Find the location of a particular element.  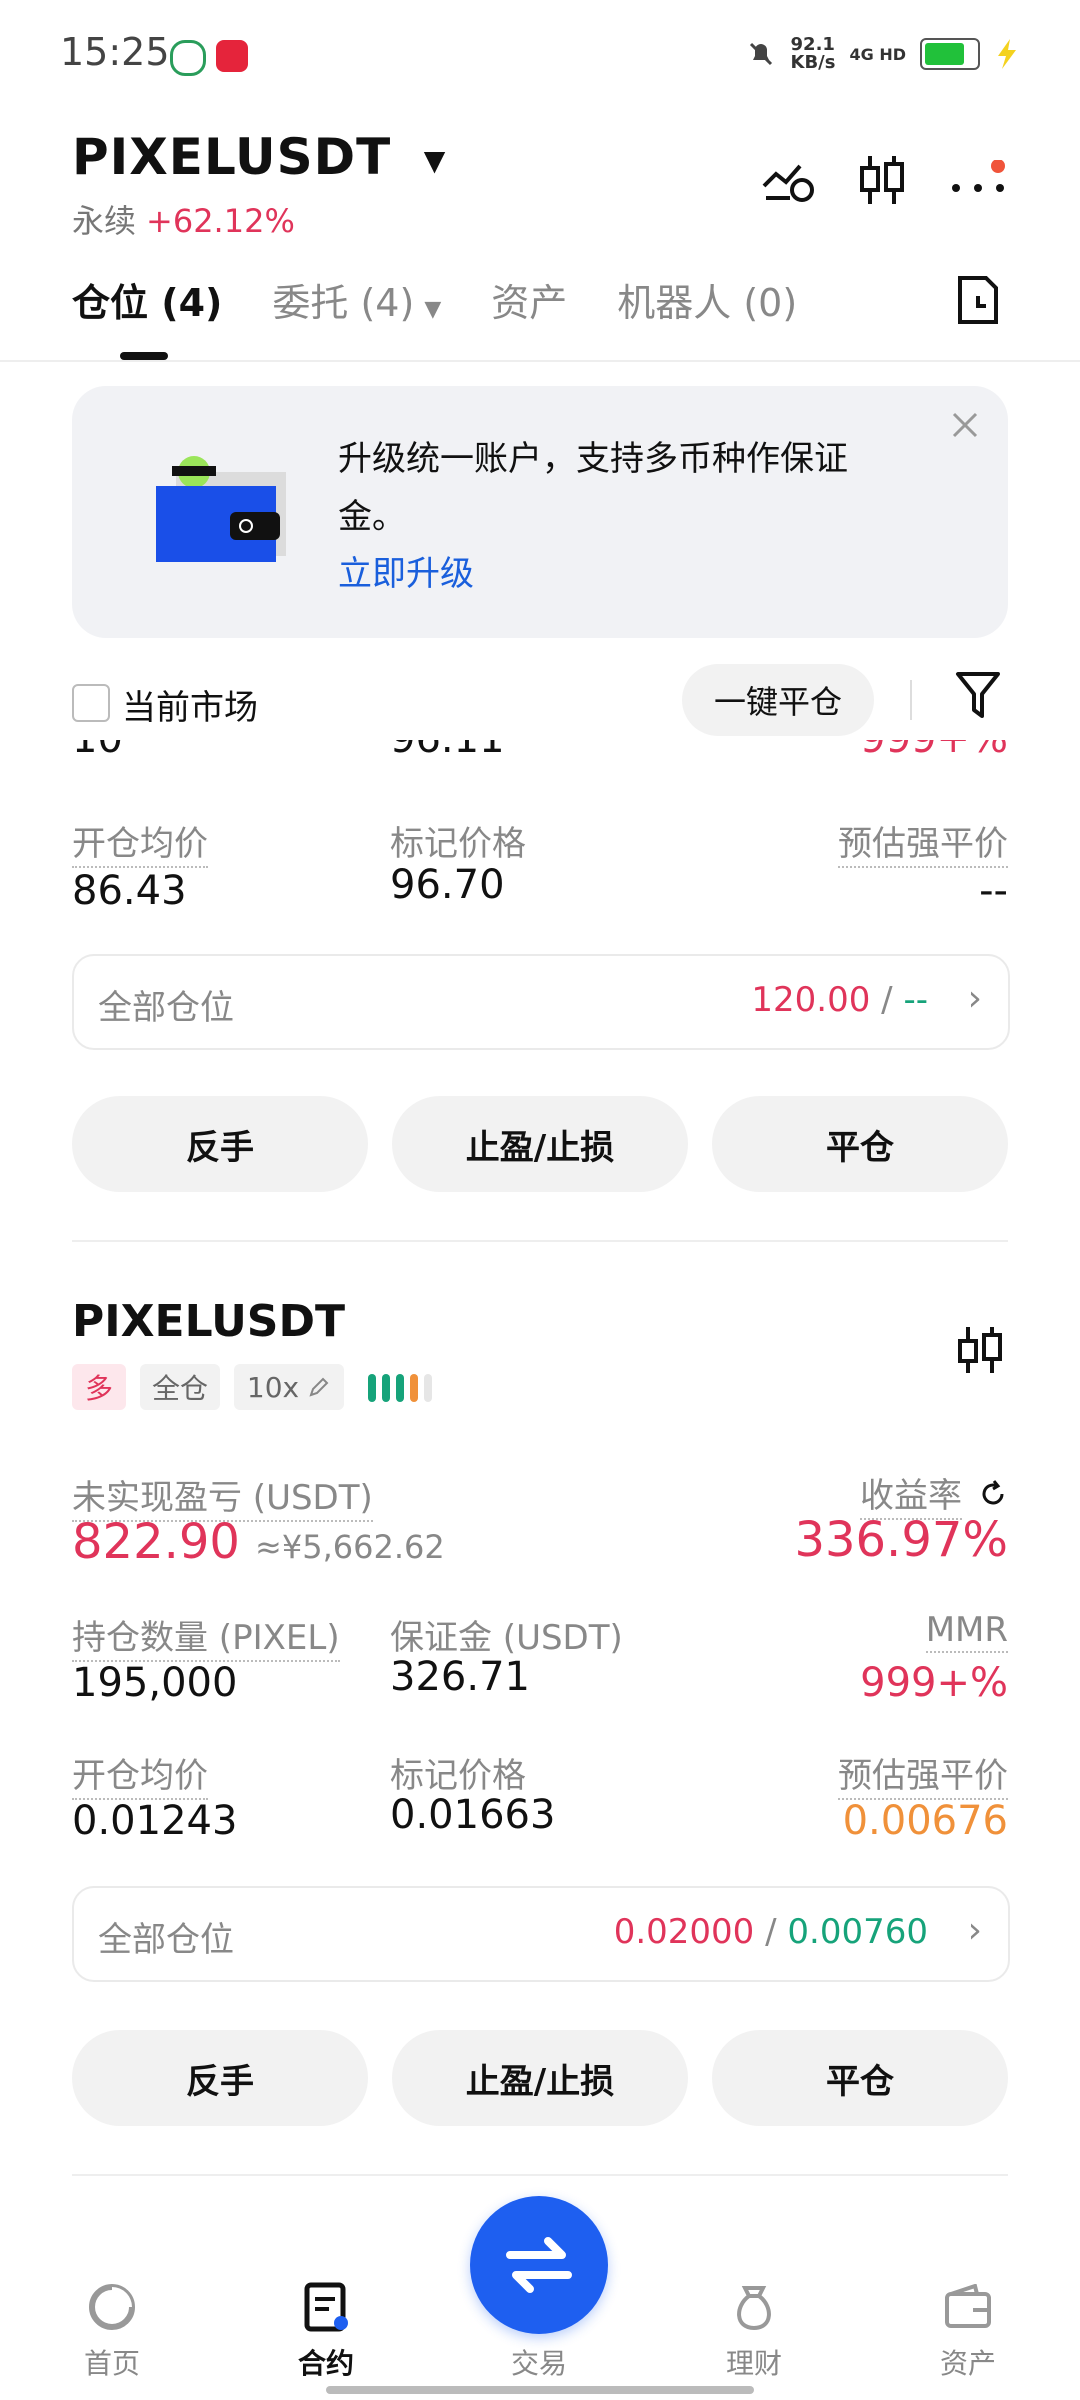

all-positions-tpsl-row: 全部仓位 120.00 / -- › is located at coordinates (541, 1002).